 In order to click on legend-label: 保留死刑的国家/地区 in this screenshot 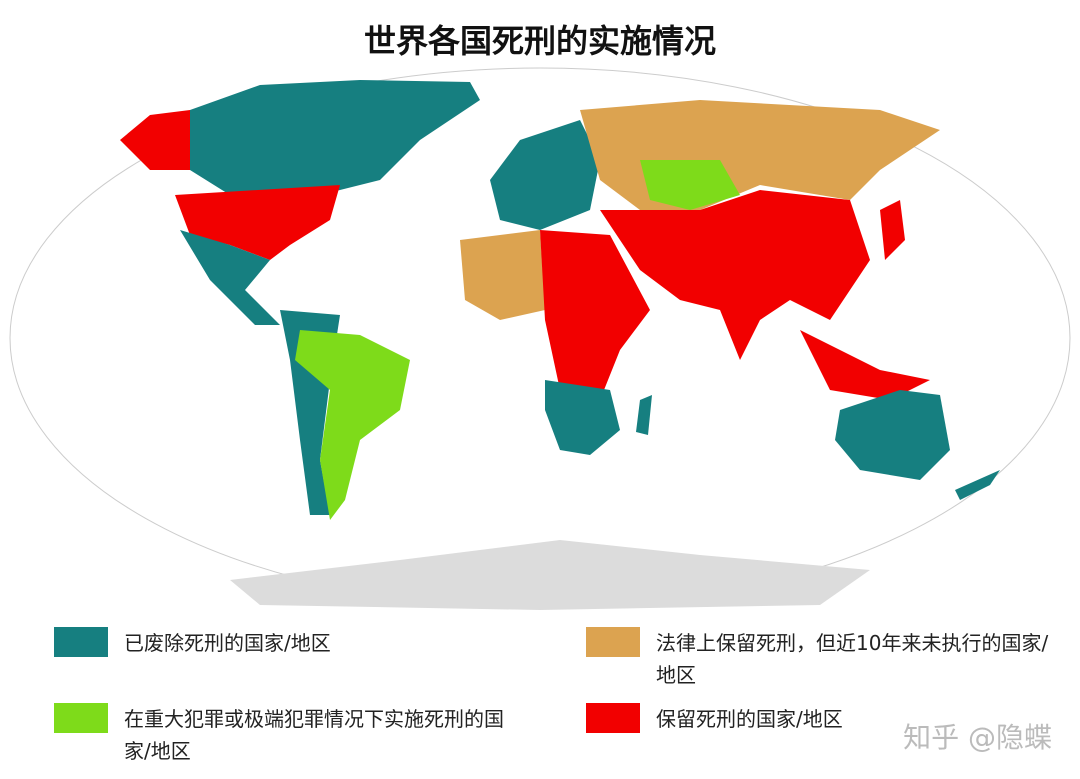, I will do `click(749, 719)`.